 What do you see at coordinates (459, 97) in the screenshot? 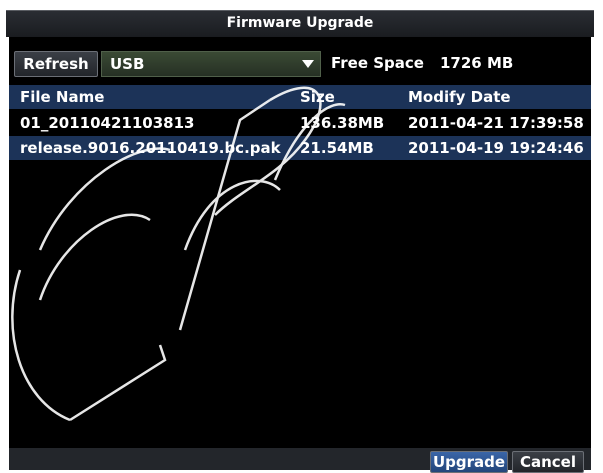
I see `column-header-modify-date: Modify Date` at bounding box center [459, 97].